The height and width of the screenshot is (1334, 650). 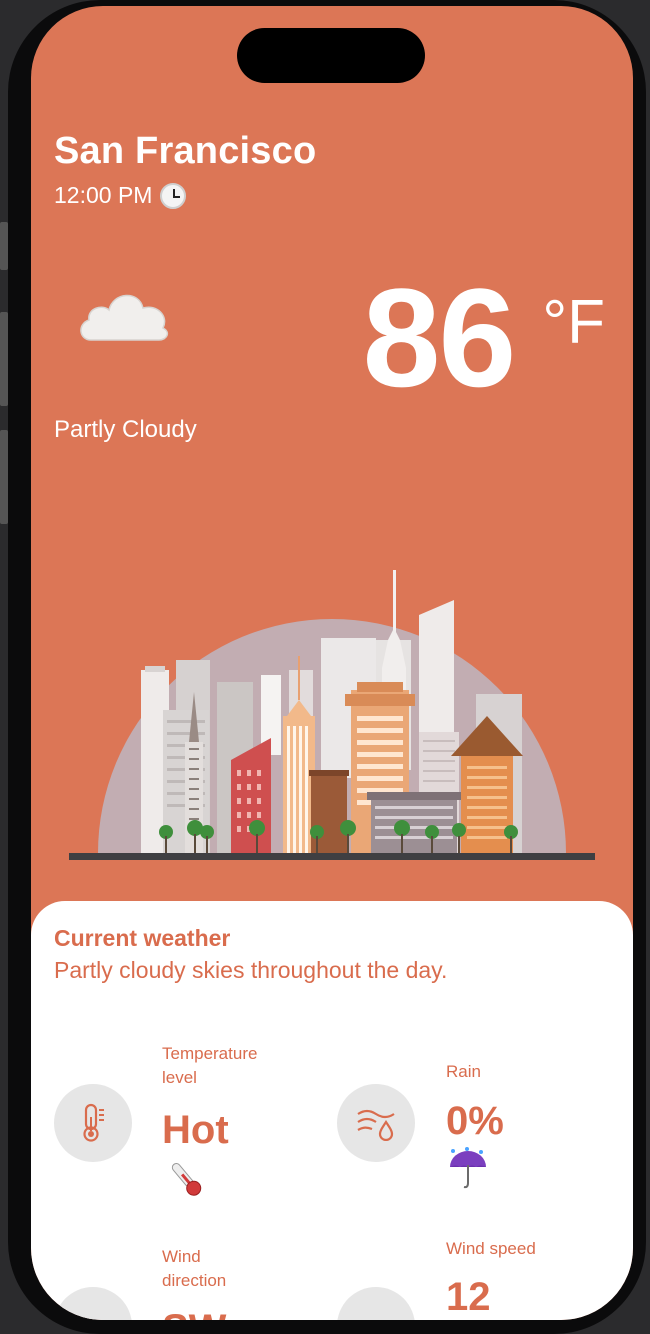 I want to click on temperature-level-label: Temperature level, so click(x=209, y=1066).